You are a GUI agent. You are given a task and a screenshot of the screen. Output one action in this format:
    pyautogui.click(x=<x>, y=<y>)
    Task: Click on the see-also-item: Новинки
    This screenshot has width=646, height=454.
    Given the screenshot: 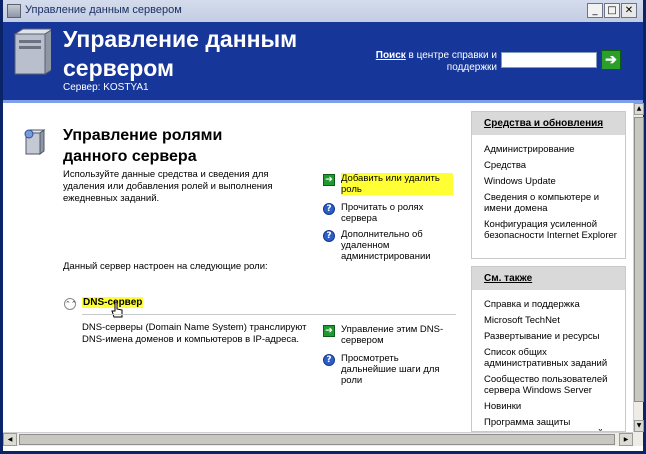 What is the action you would take?
    pyautogui.click(x=552, y=406)
    